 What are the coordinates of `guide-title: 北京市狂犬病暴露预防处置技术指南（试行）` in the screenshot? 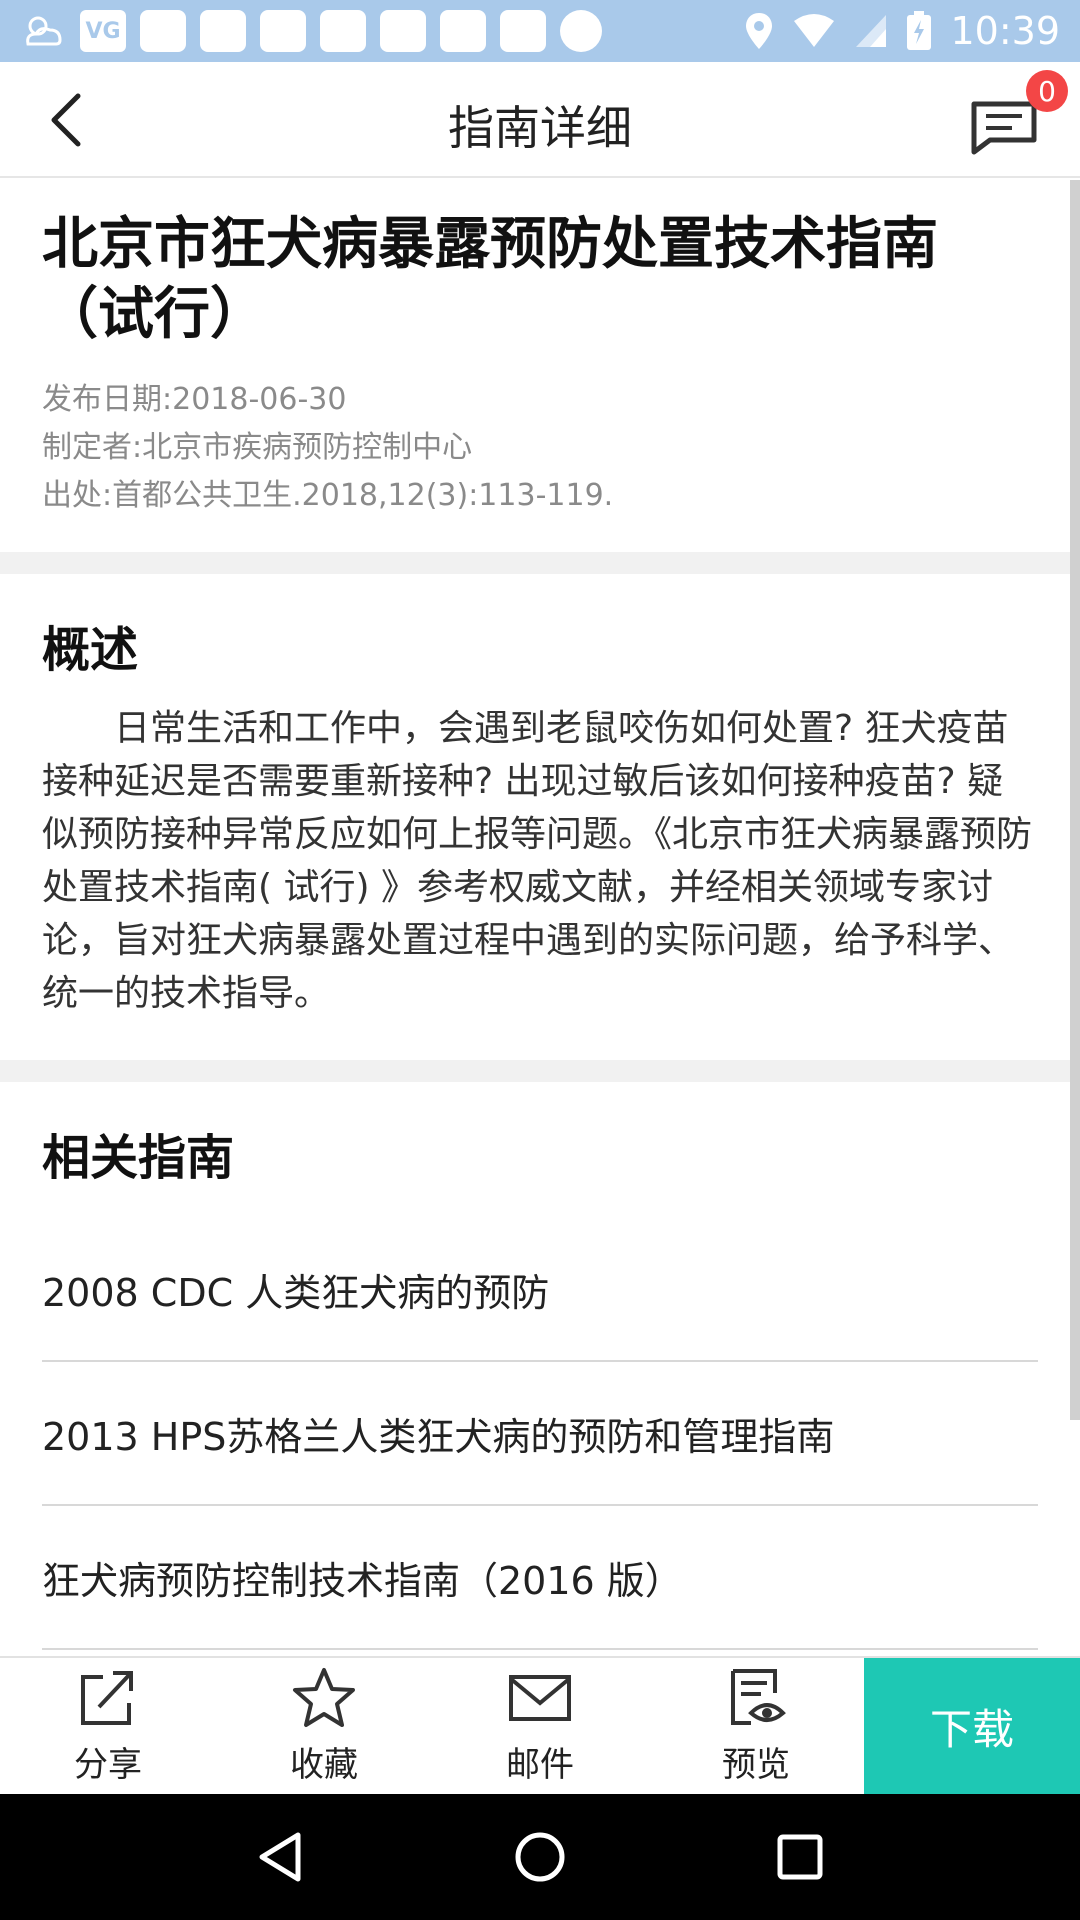 It's located at (490, 279).